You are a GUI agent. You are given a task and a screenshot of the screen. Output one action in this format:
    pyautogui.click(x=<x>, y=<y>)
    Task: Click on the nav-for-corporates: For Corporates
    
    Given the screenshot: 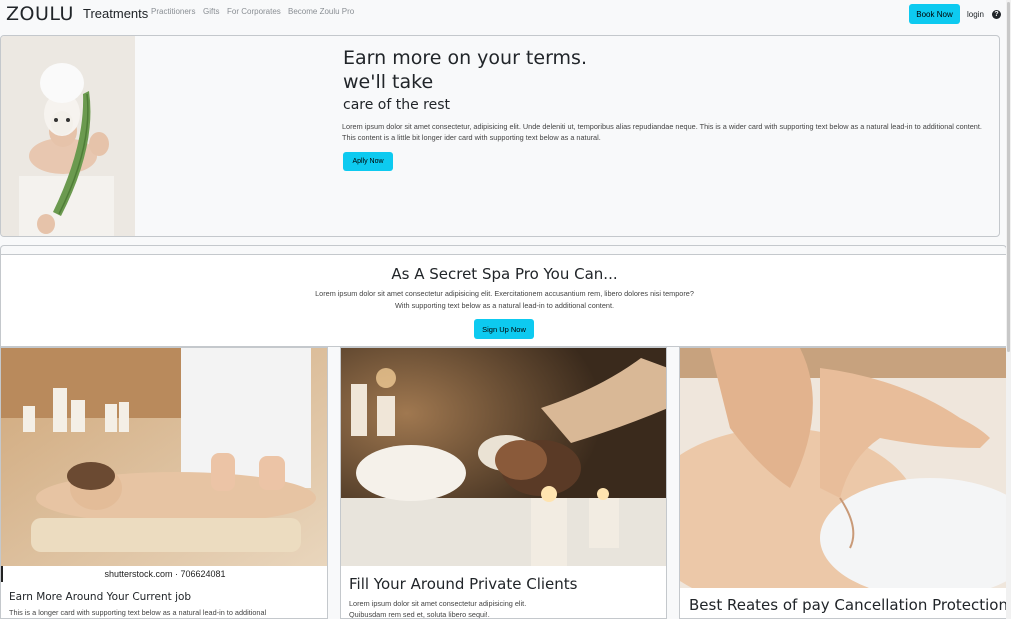 What is the action you would take?
    pyautogui.click(x=254, y=11)
    